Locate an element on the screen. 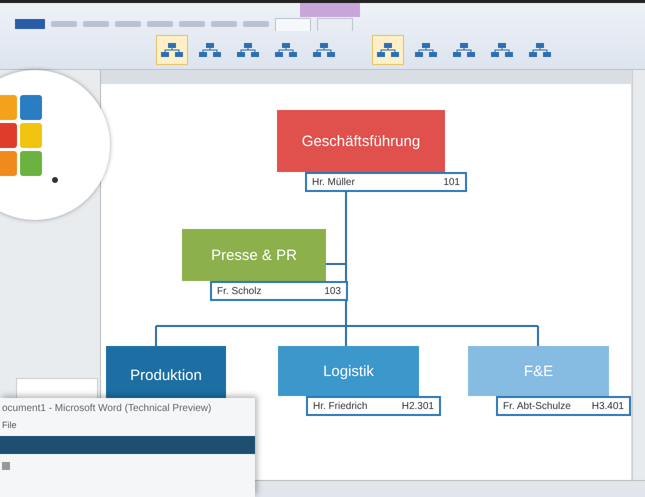  contextual-tab-group is located at coordinates (330, 10).